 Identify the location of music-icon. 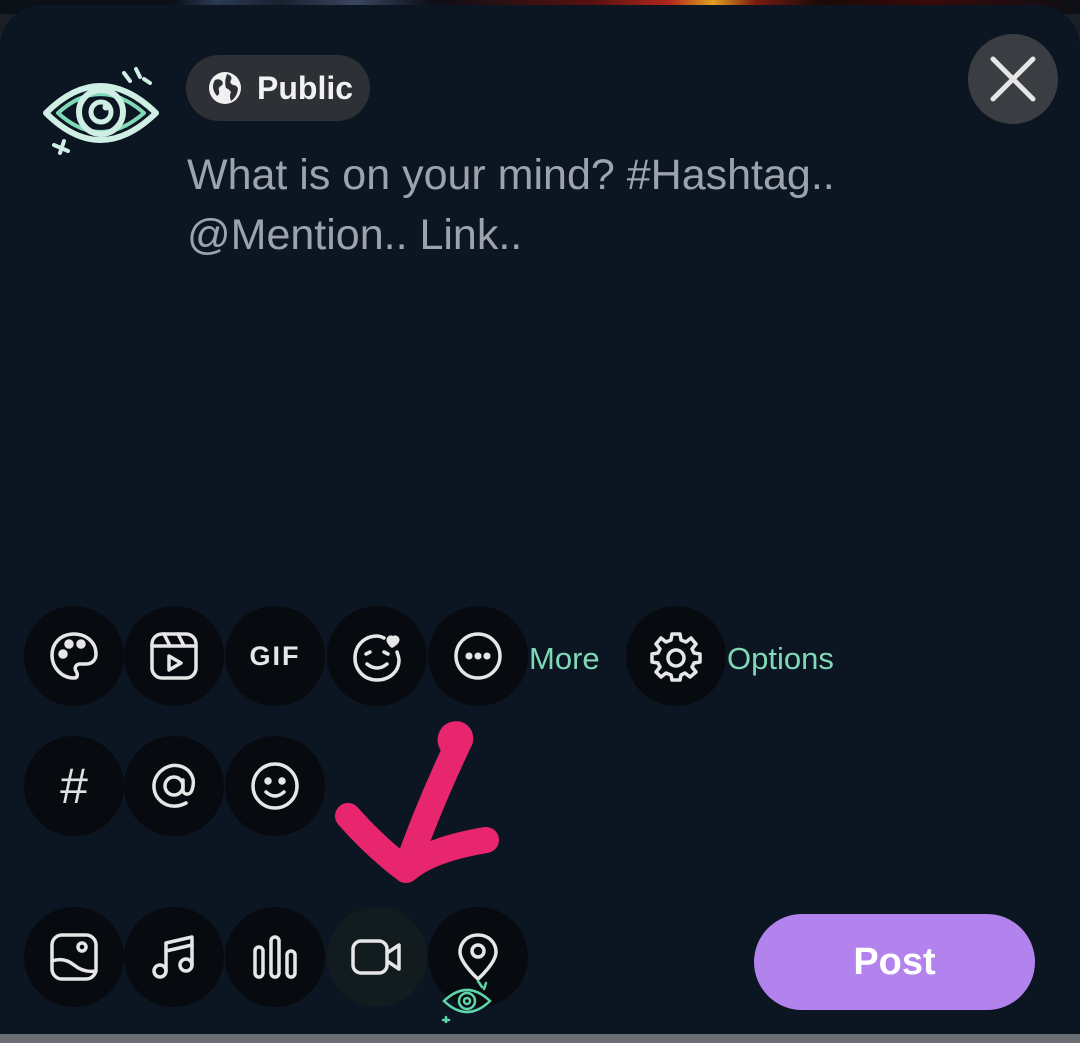
(173, 957).